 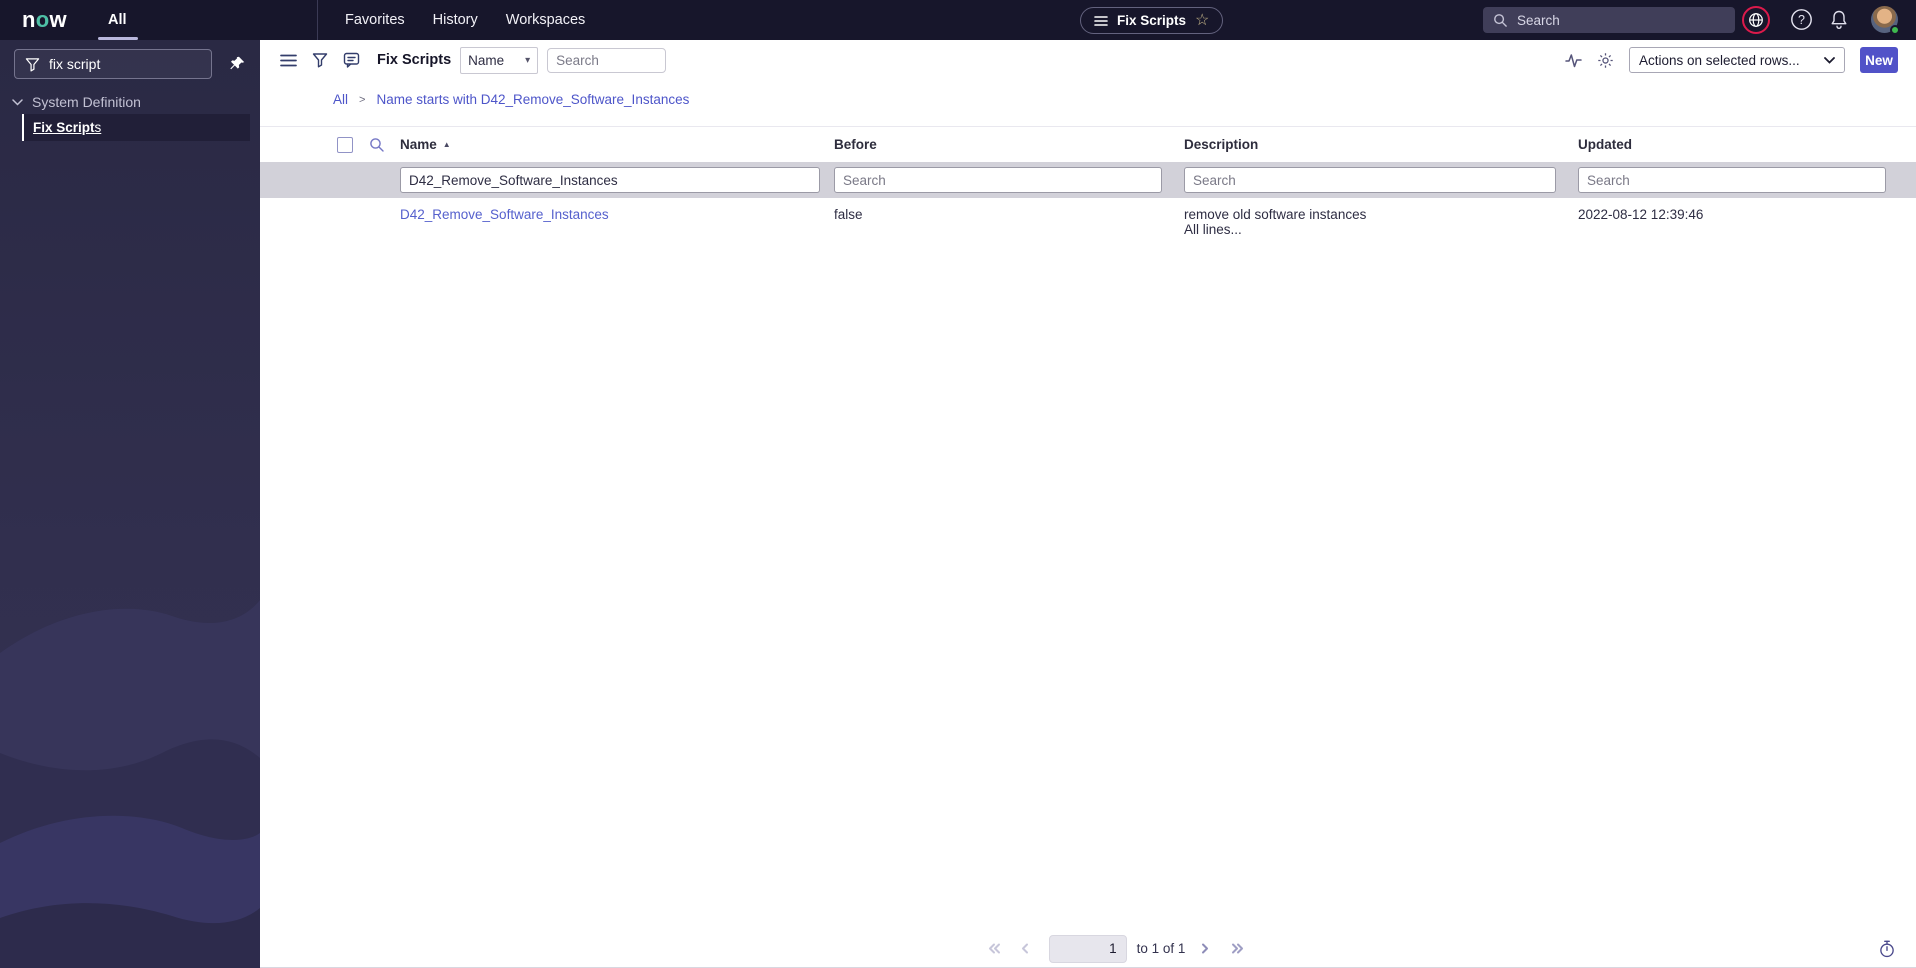 What do you see at coordinates (345, 144) in the screenshot?
I see `select-all-checkbox` at bounding box center [345, 144].